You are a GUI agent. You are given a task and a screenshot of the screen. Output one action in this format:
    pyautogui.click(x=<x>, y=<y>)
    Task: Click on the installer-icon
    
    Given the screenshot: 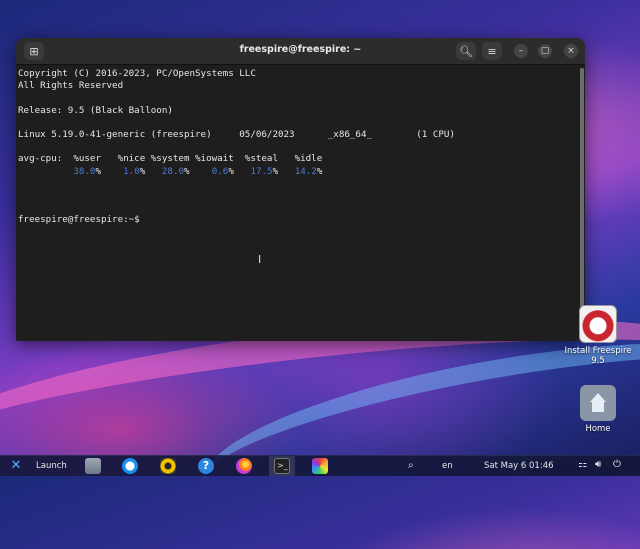 What is the action you would take?
    pyautogui.click(x=598, y=324)
    